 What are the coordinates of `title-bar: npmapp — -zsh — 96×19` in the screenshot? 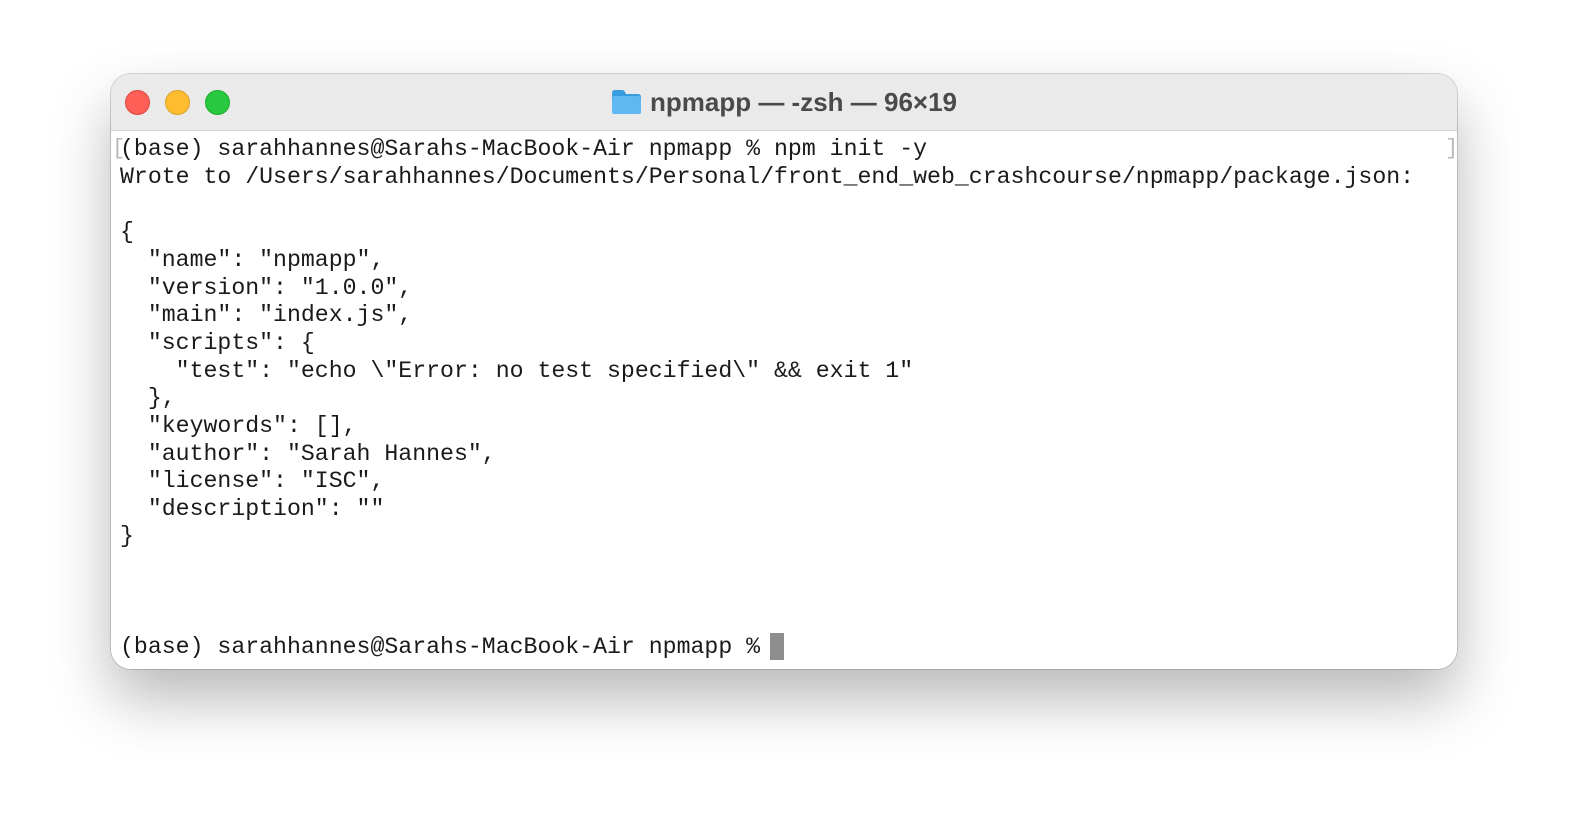 It's located at (784, 102).